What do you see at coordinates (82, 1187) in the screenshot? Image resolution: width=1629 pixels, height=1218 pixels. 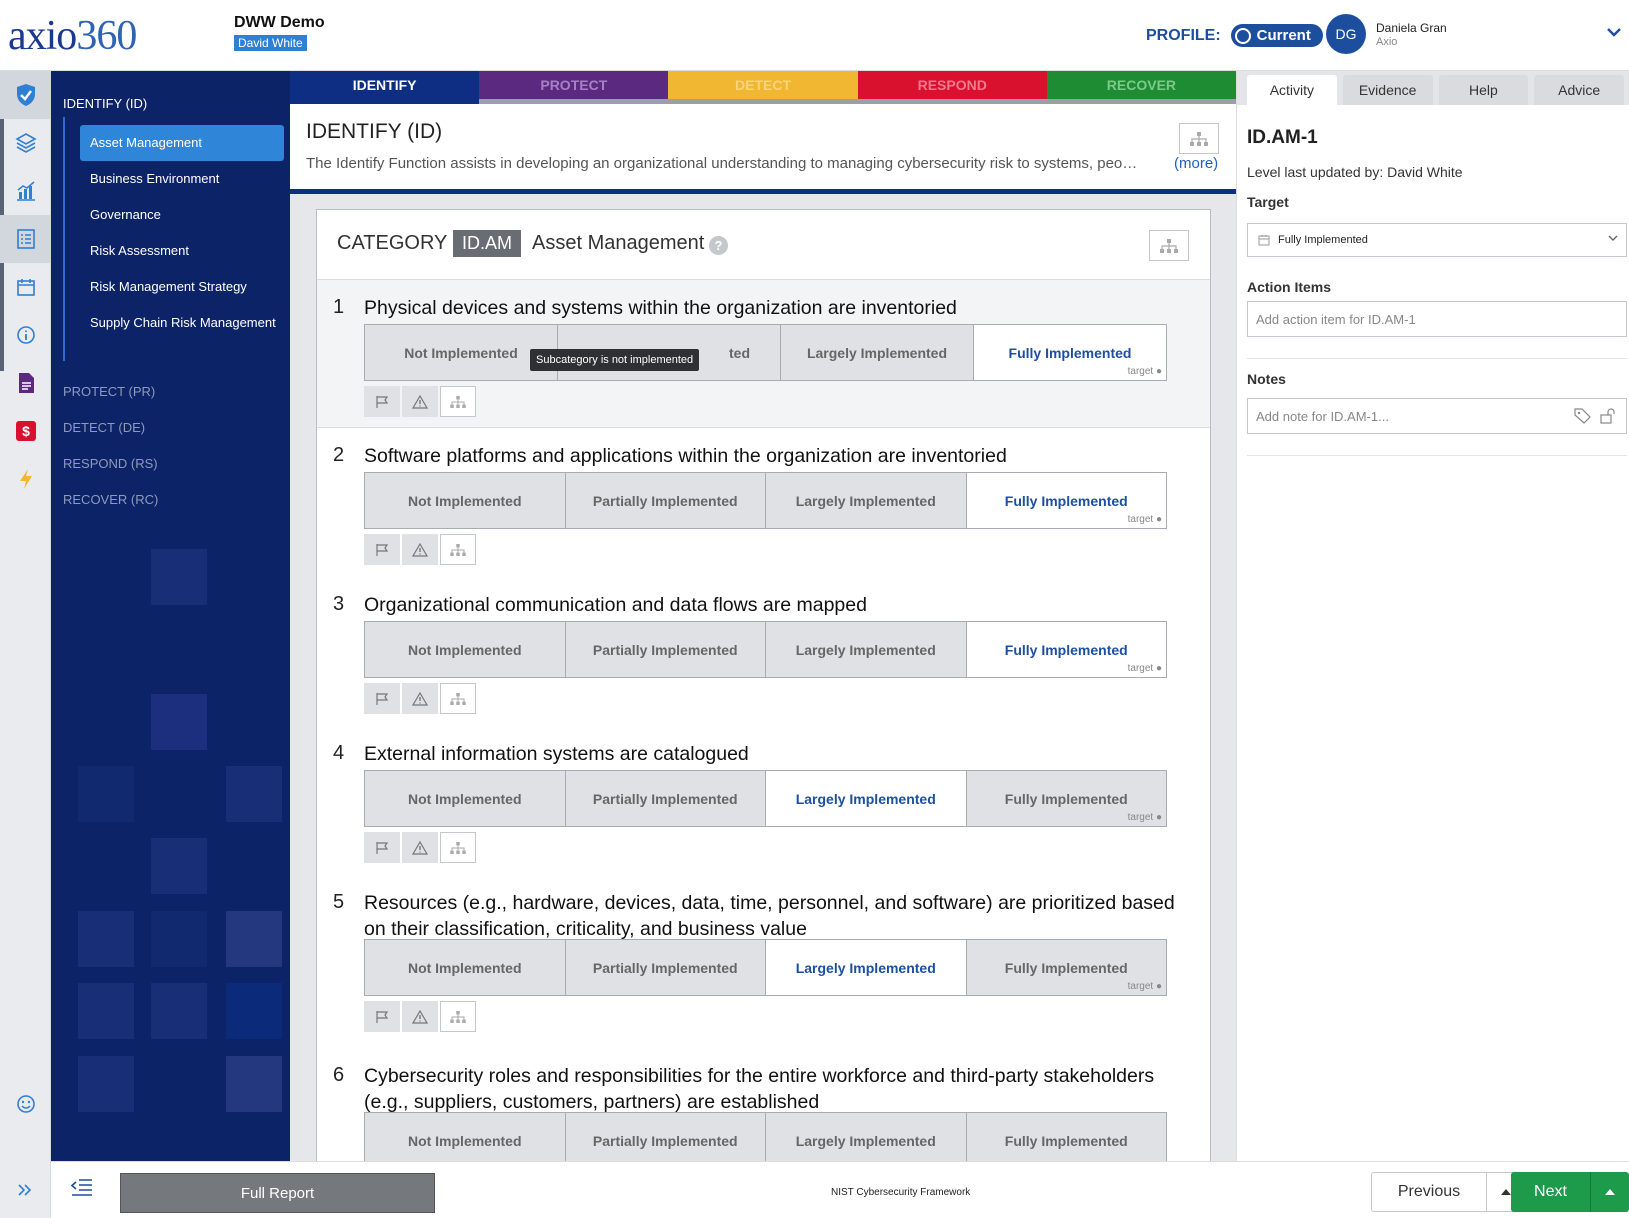 I see `indent-icon` at bounding box center [82, 1187].